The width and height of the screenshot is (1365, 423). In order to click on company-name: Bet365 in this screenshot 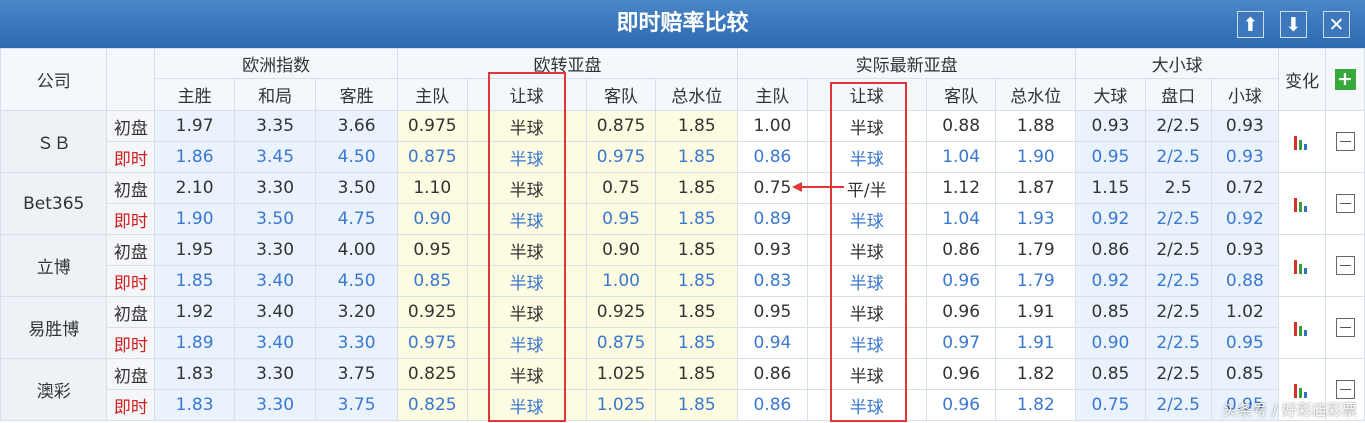, I will do `click(54, 203)`.